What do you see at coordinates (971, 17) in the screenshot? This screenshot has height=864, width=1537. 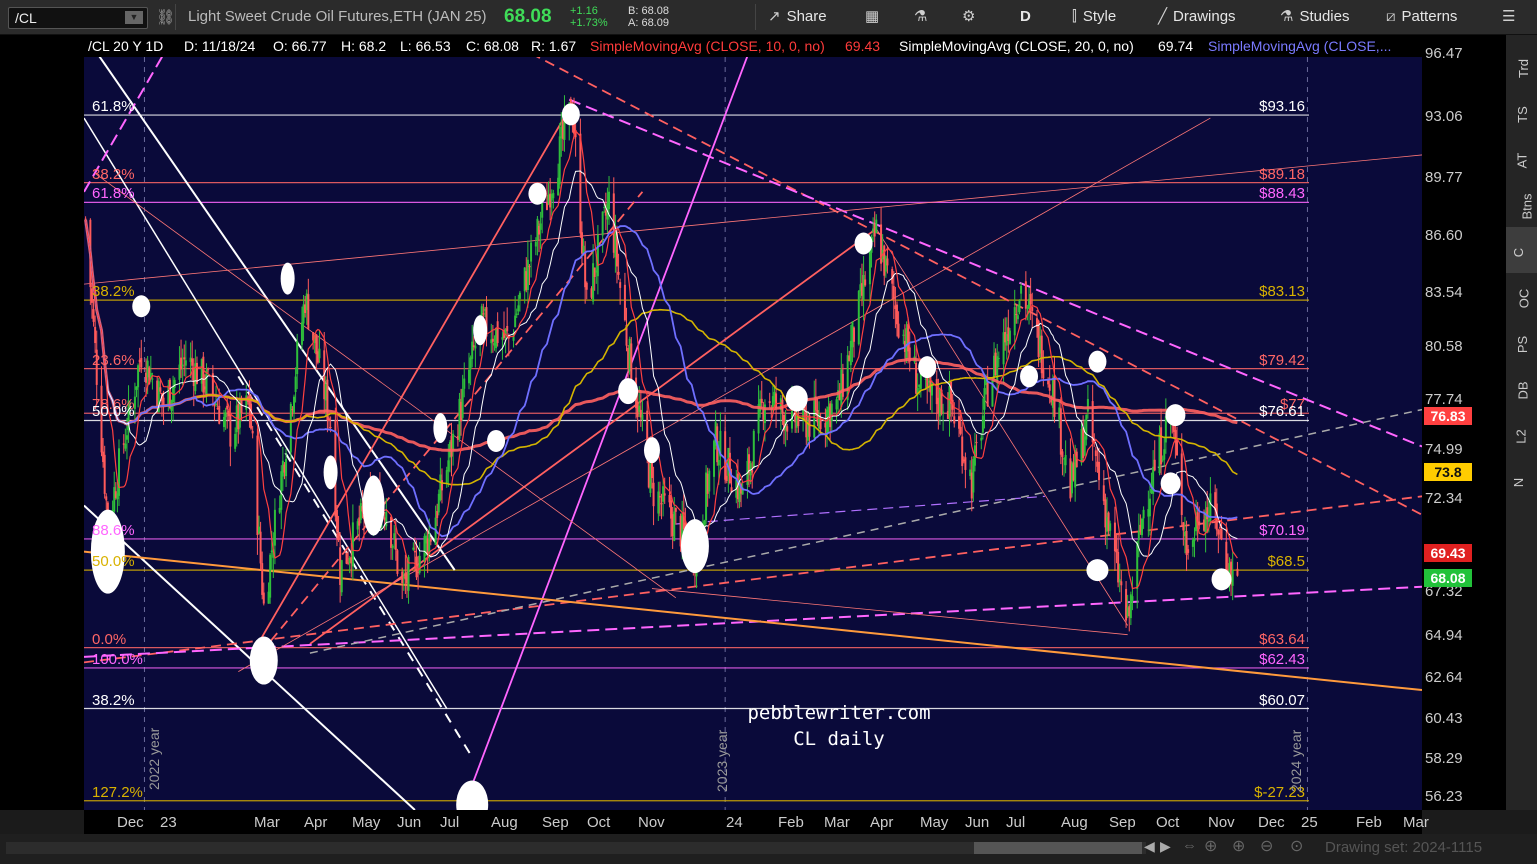 I see `gear-button: ⚙` at bounding box center [971, 17].